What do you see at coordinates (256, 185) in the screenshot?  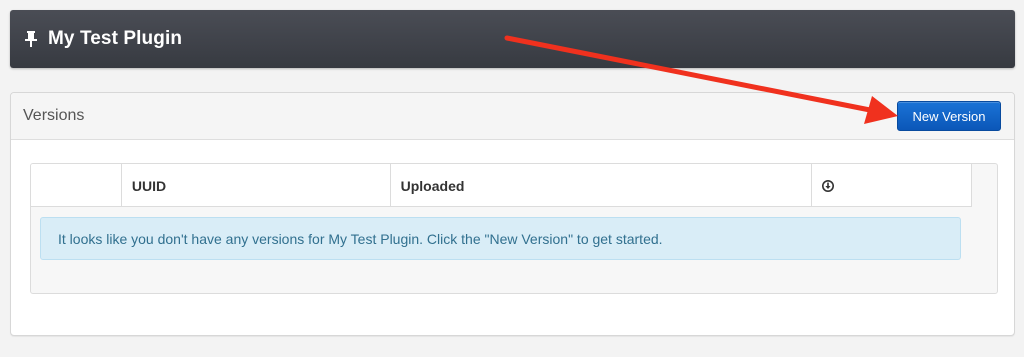 I see `column-header-uuid: UUID` at bounding box center [256, 185].